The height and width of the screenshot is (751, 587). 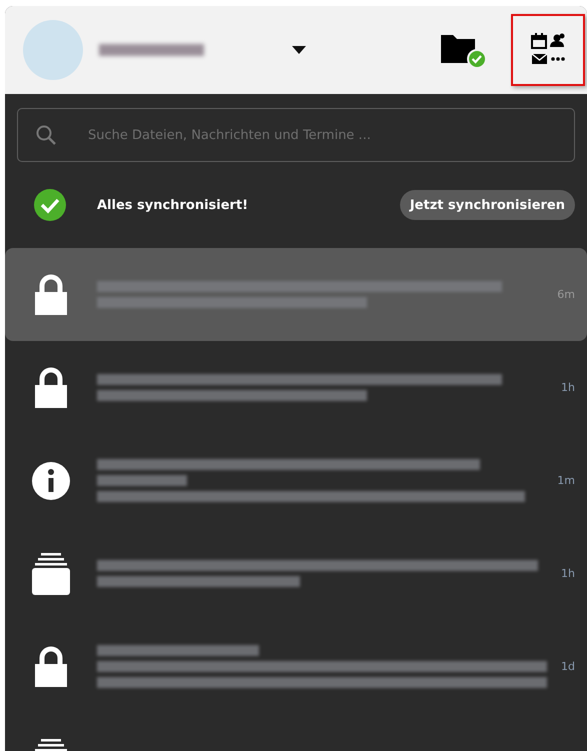 I want to click on notification-item: 1m, so click(x=296, y=480).